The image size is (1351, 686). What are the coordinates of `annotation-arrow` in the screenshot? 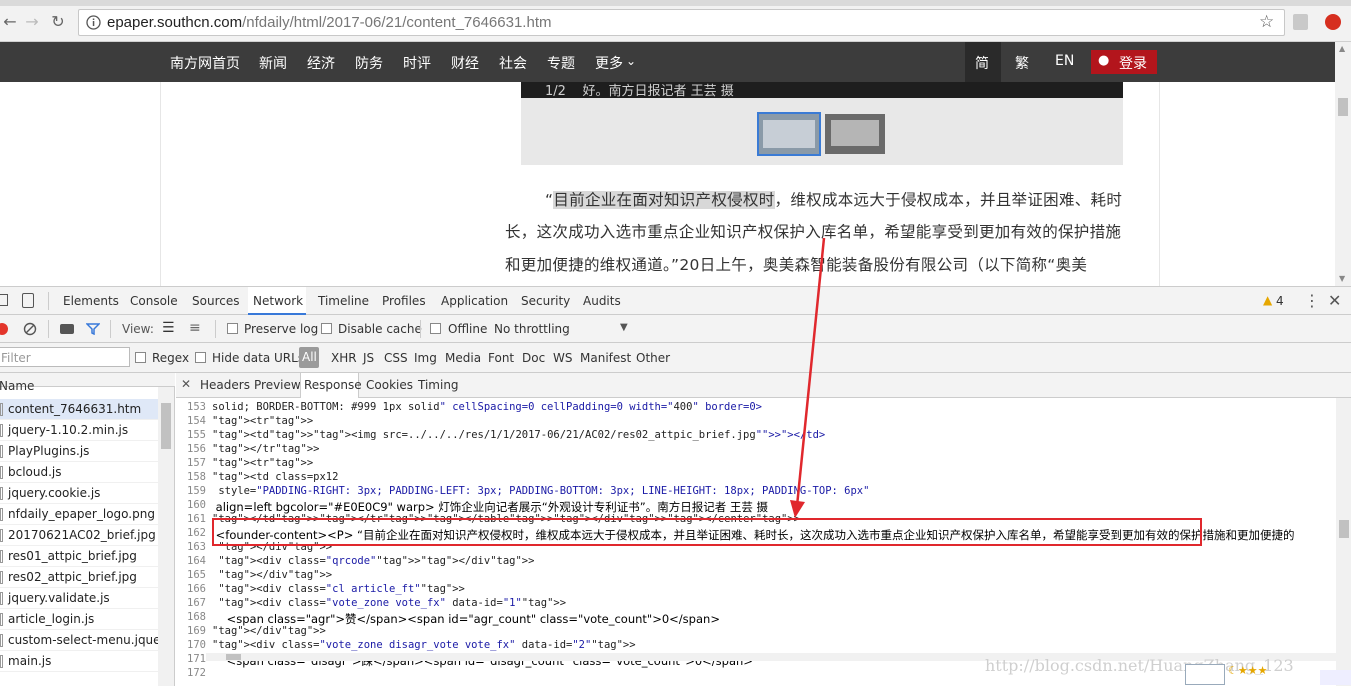 It's located at (808, 377).